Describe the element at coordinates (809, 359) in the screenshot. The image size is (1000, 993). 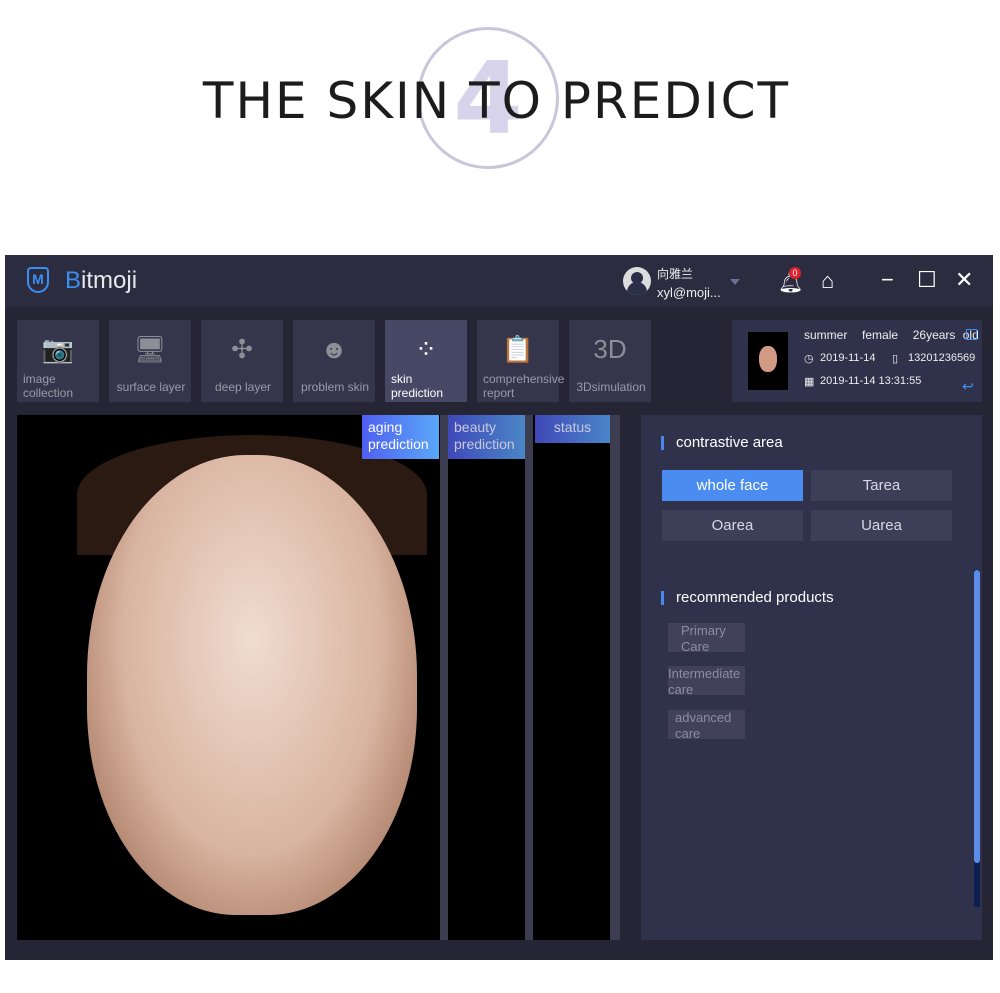
I see `clock-icon: ◷` at that location.